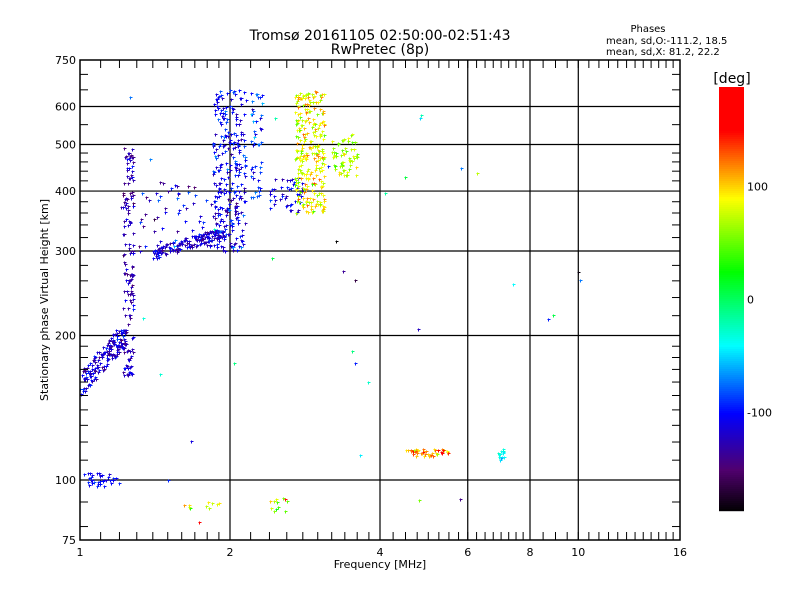  I want to click on y-tick-label: 400, so click(65, 191).